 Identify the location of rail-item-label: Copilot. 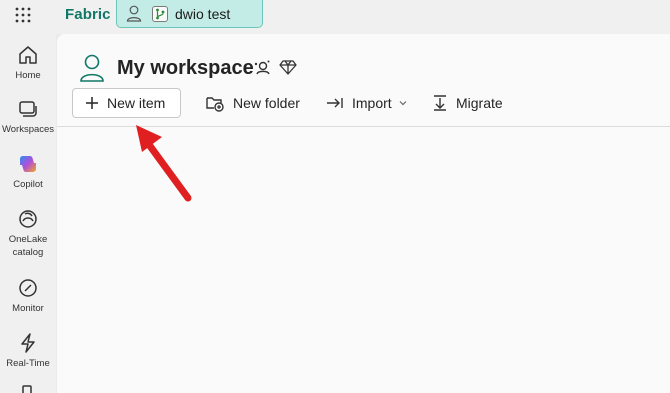
(28, 184).